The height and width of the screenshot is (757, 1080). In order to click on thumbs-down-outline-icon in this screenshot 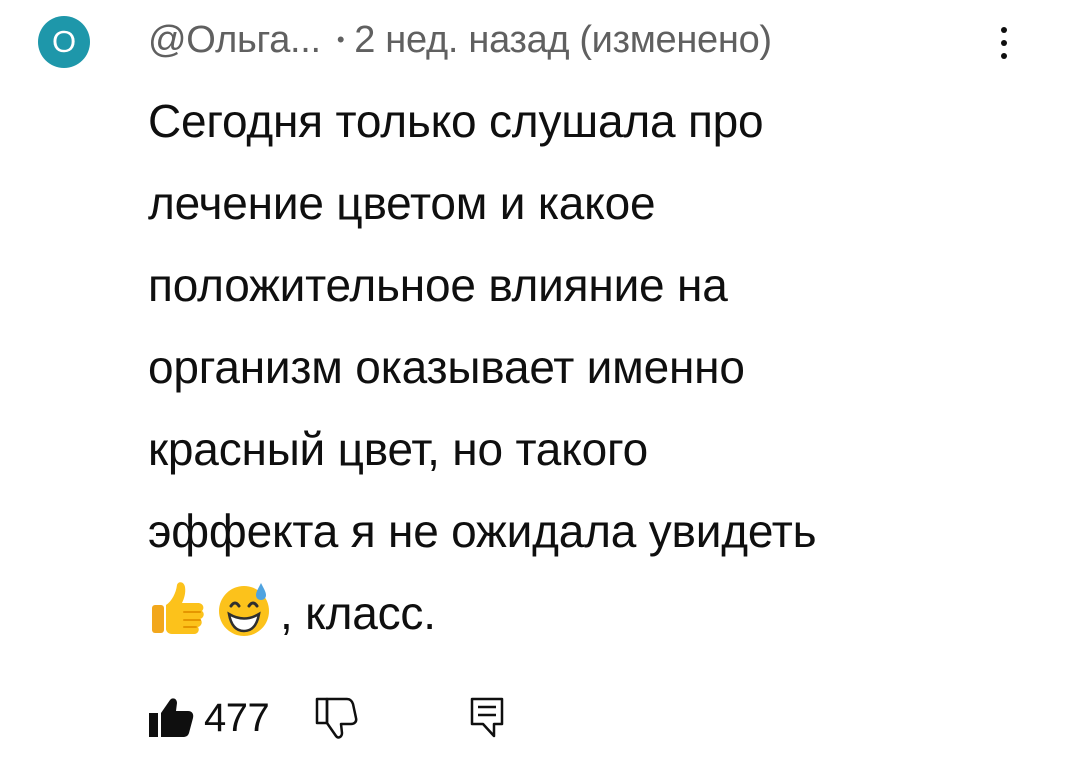, I will do `click(336, 718)`.